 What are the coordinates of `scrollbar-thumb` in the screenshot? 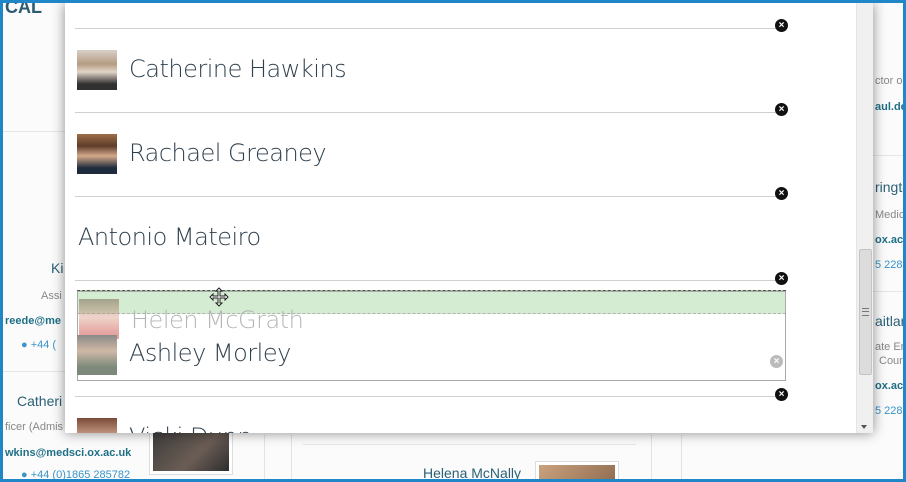 It's located at (865, 312).